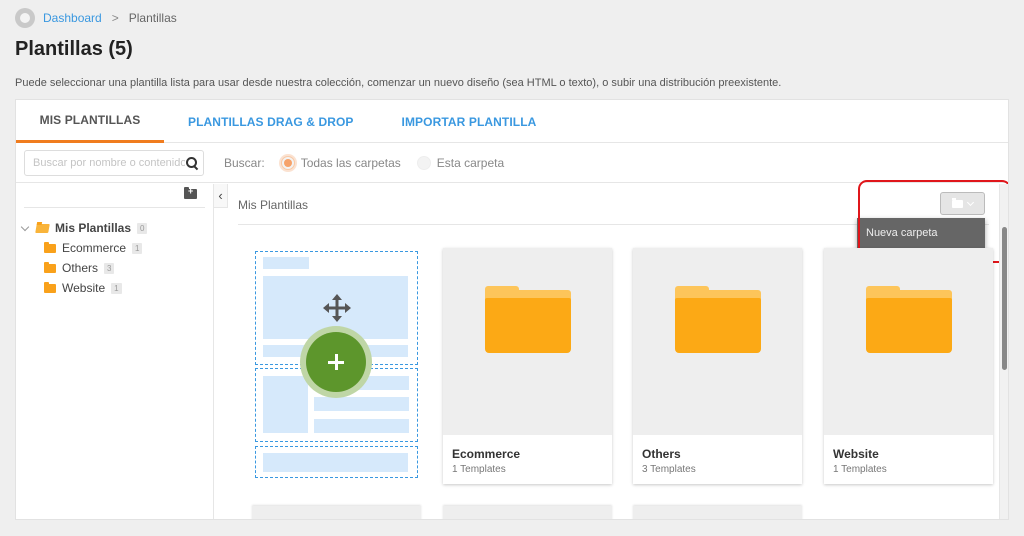 This screenshot has width=1024, height=536. What do you see at coordinates (469, 121) in the screenshot?
I see `tab-importar-plantilla: IMPORTAR PLANTILLA` at bounding box center [469, 121].